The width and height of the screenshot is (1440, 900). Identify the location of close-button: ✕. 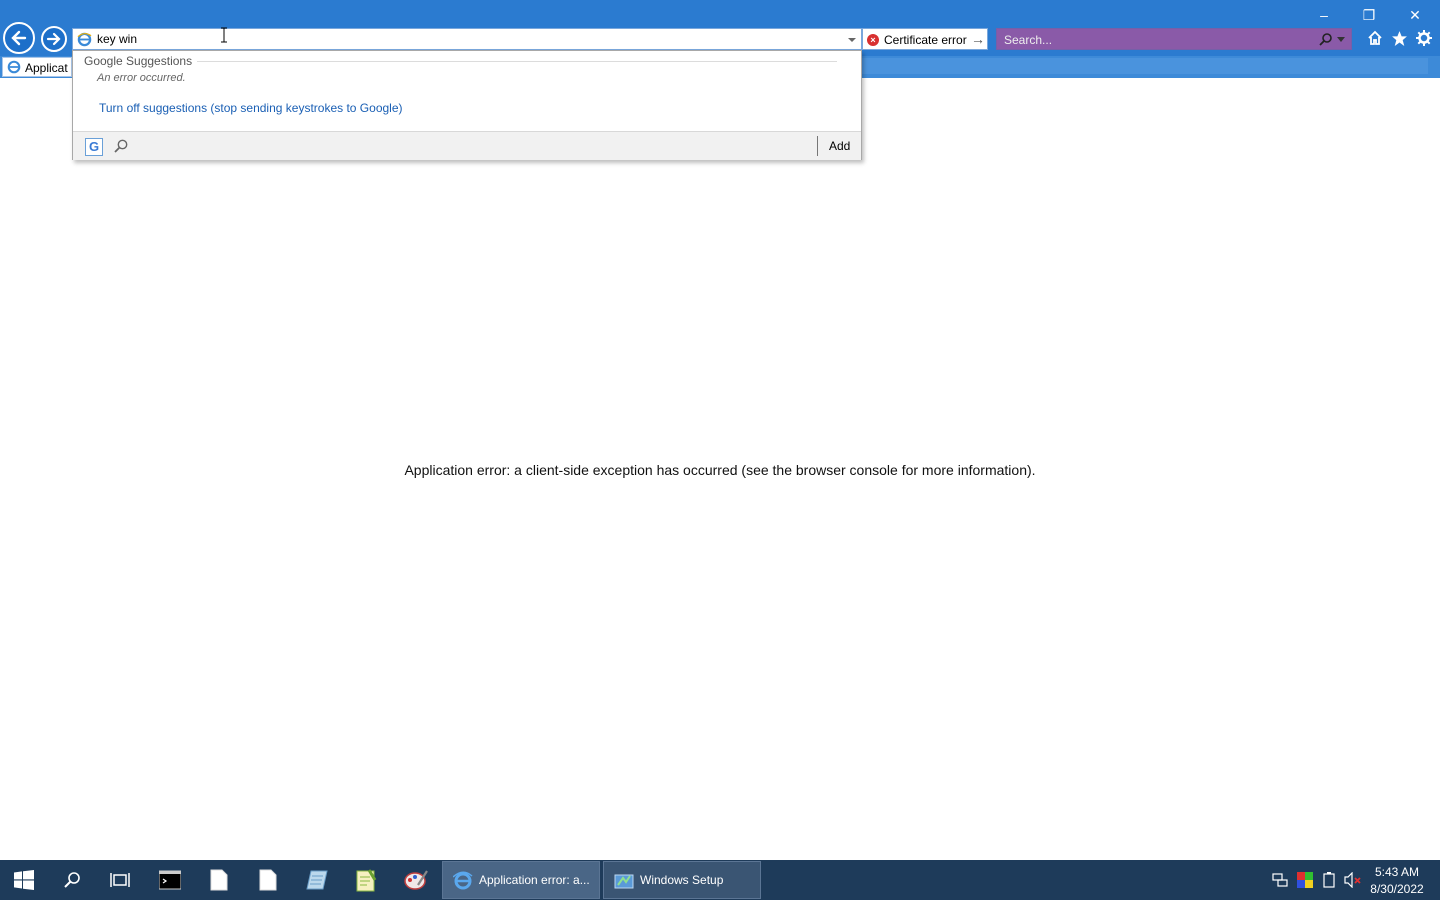
(1415, 15).